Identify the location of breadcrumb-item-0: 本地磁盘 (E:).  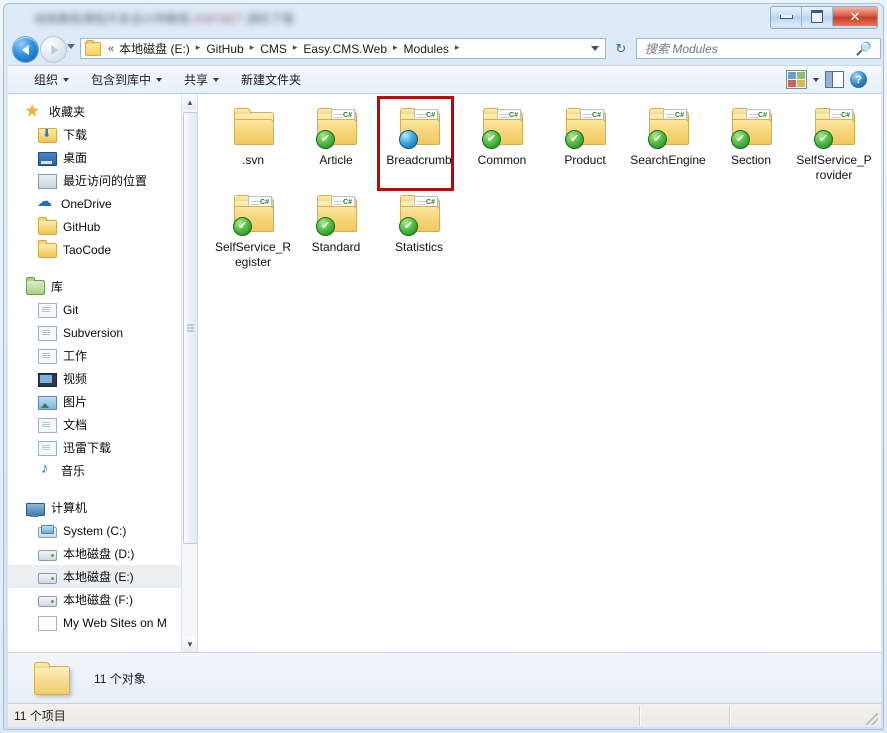
(154, 48).